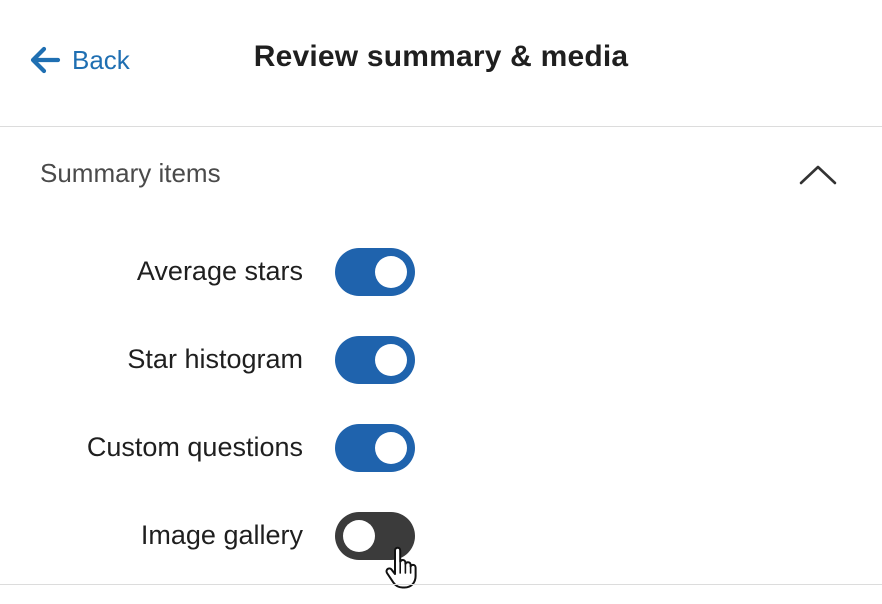 The width and height of the screenshot is (882, 604). I want to click on bottom-divider, so click(441, 584).